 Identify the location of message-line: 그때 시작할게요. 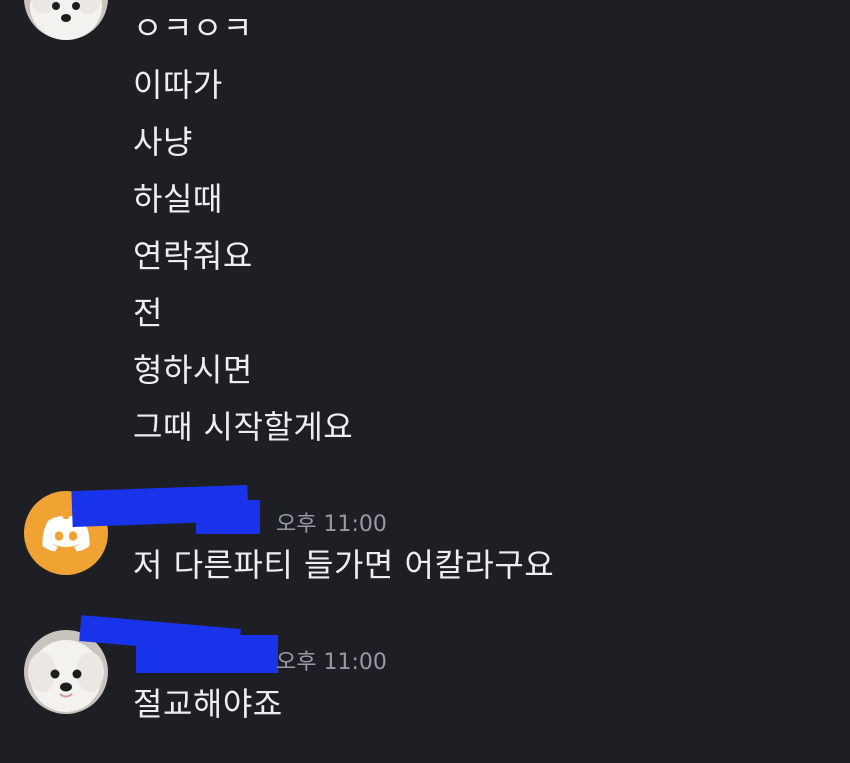
(243, 427).